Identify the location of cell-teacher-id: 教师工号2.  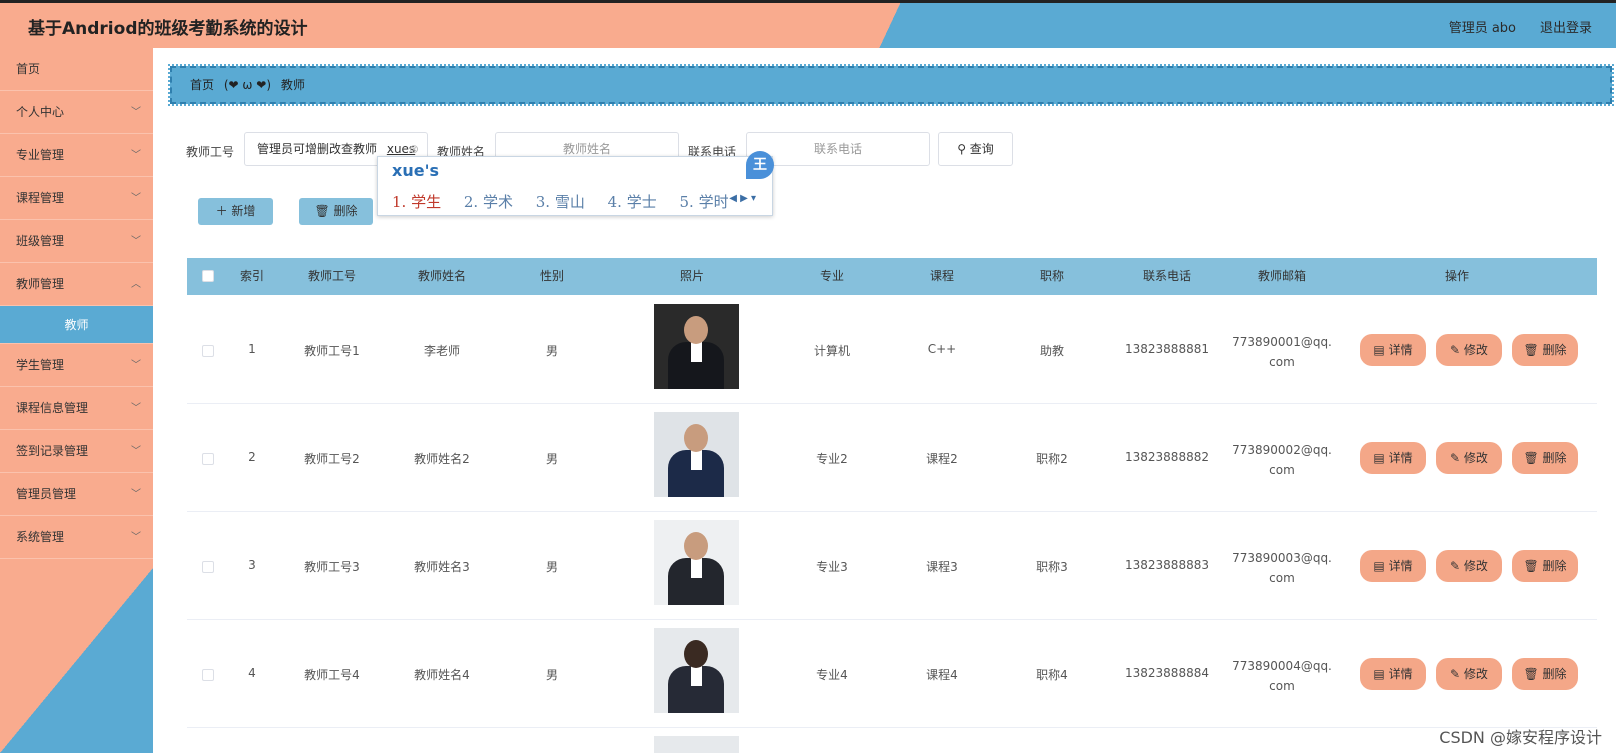
(332, 459).